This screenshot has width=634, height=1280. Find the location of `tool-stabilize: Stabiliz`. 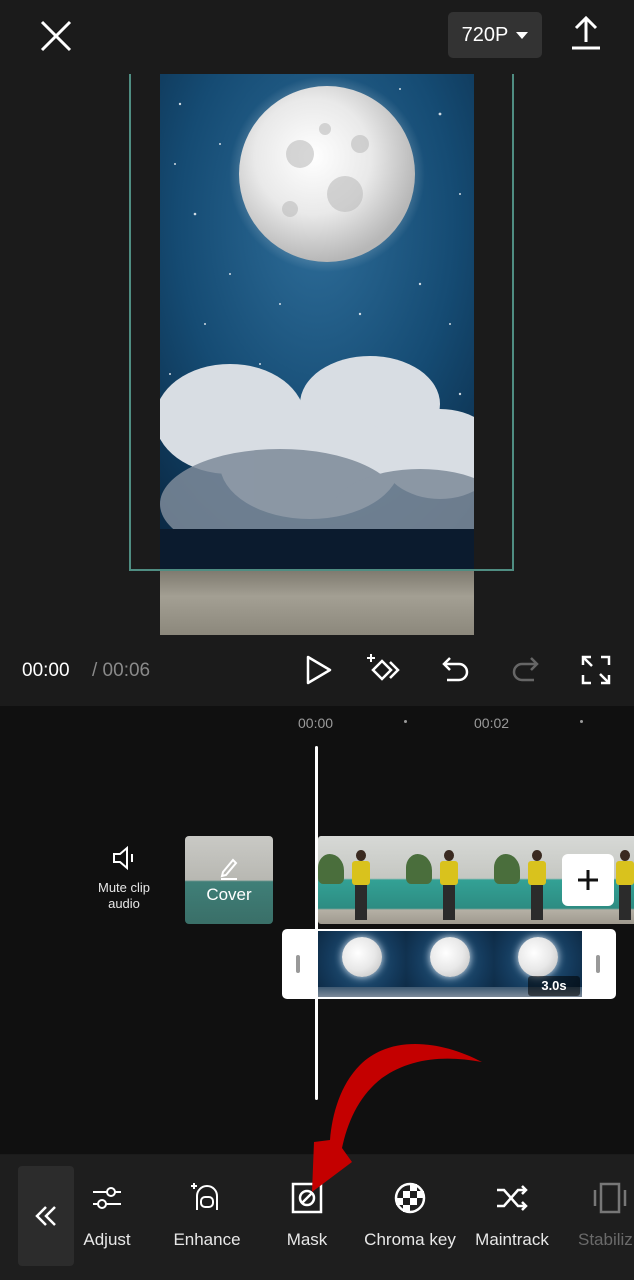

tool-stabilize: Stabiliz is located at coordinates (599, 1215).